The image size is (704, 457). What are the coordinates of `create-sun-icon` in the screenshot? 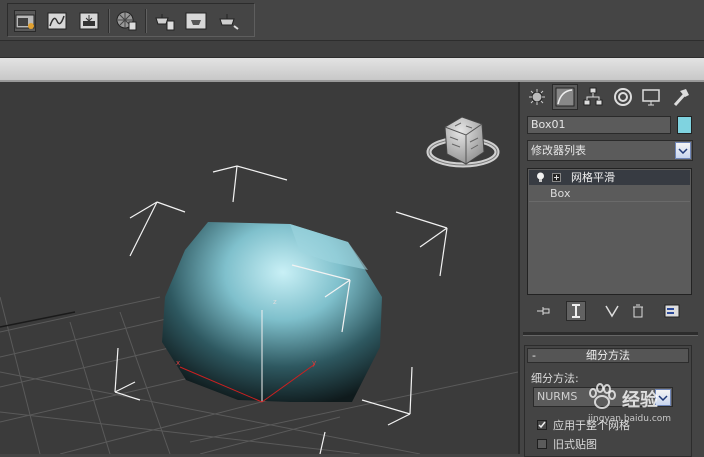 It's located at (537, 97).